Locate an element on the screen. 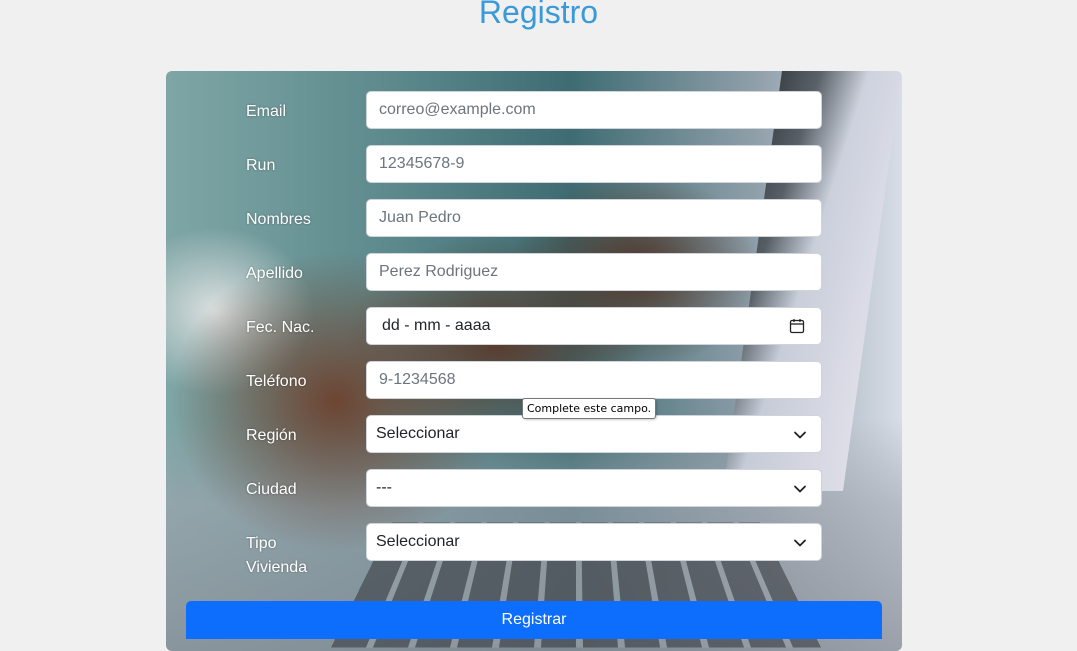 This screenshot has height=651, width=1077. registrar-button: Registrar is located at coordinates (534, 620).